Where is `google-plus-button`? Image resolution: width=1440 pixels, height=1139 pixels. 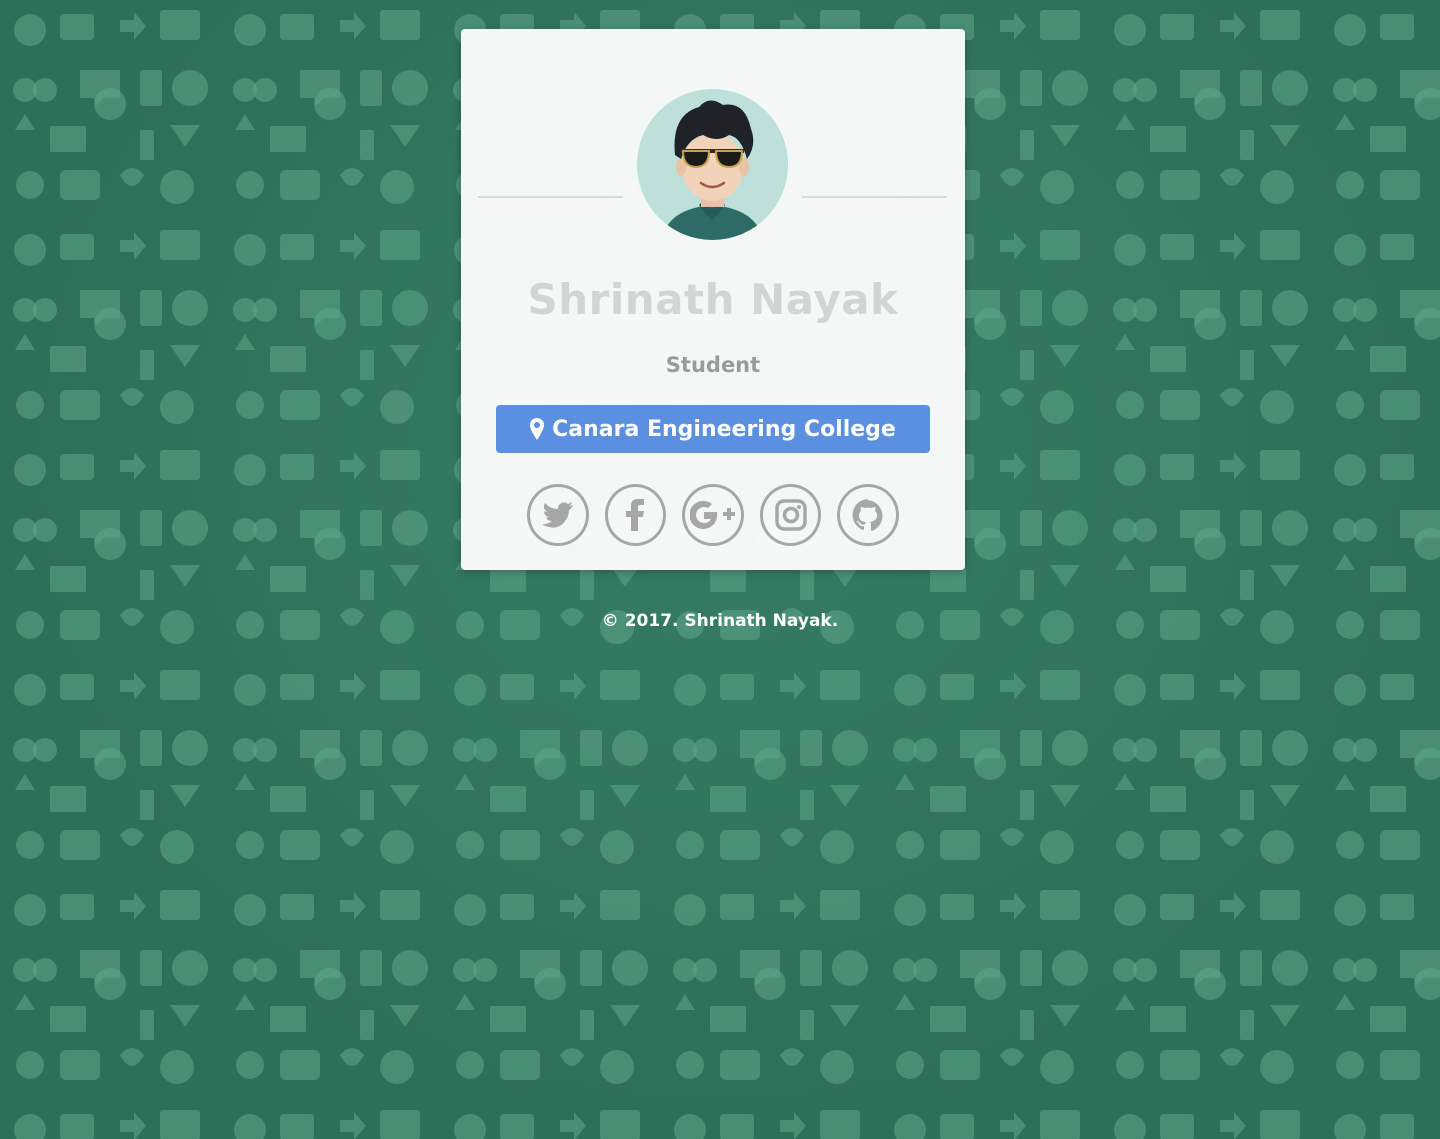 google-plus-button is located at coordinates (713, 515).